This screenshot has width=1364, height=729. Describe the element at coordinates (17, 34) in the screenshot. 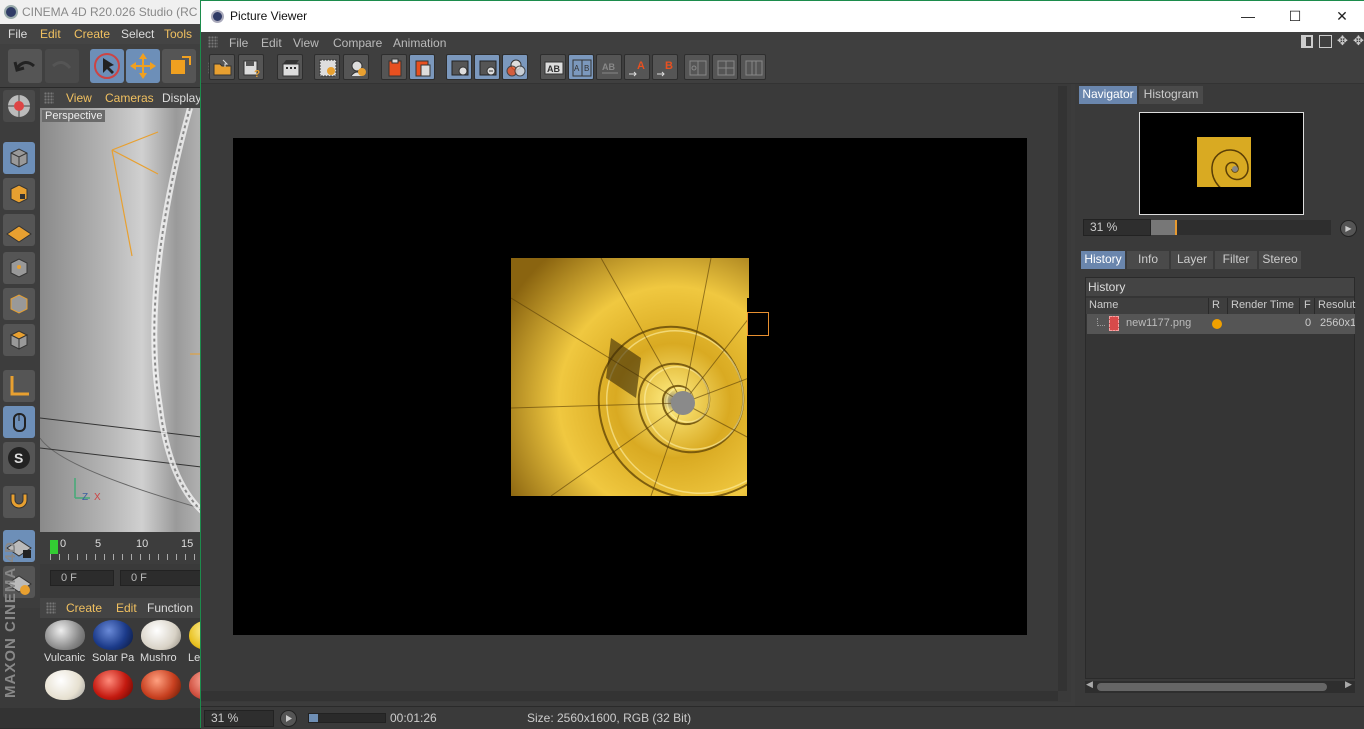

I see `c4d-menu-file: File` at that location.